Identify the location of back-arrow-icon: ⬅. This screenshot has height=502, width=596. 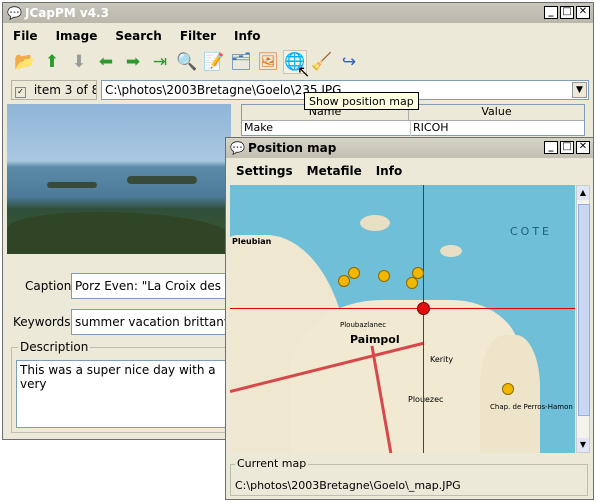
(106, 62).